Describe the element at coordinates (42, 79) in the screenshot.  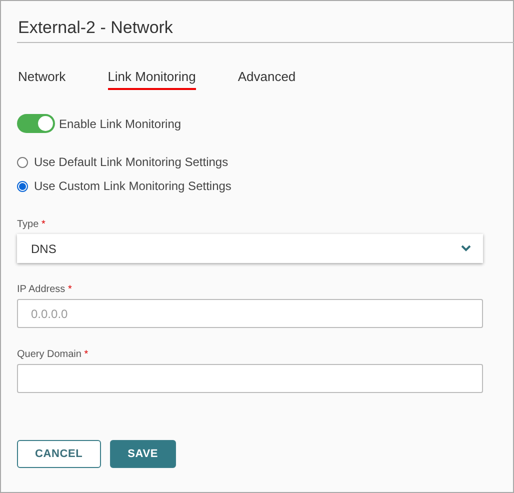
I see `tab: Network` at that location.